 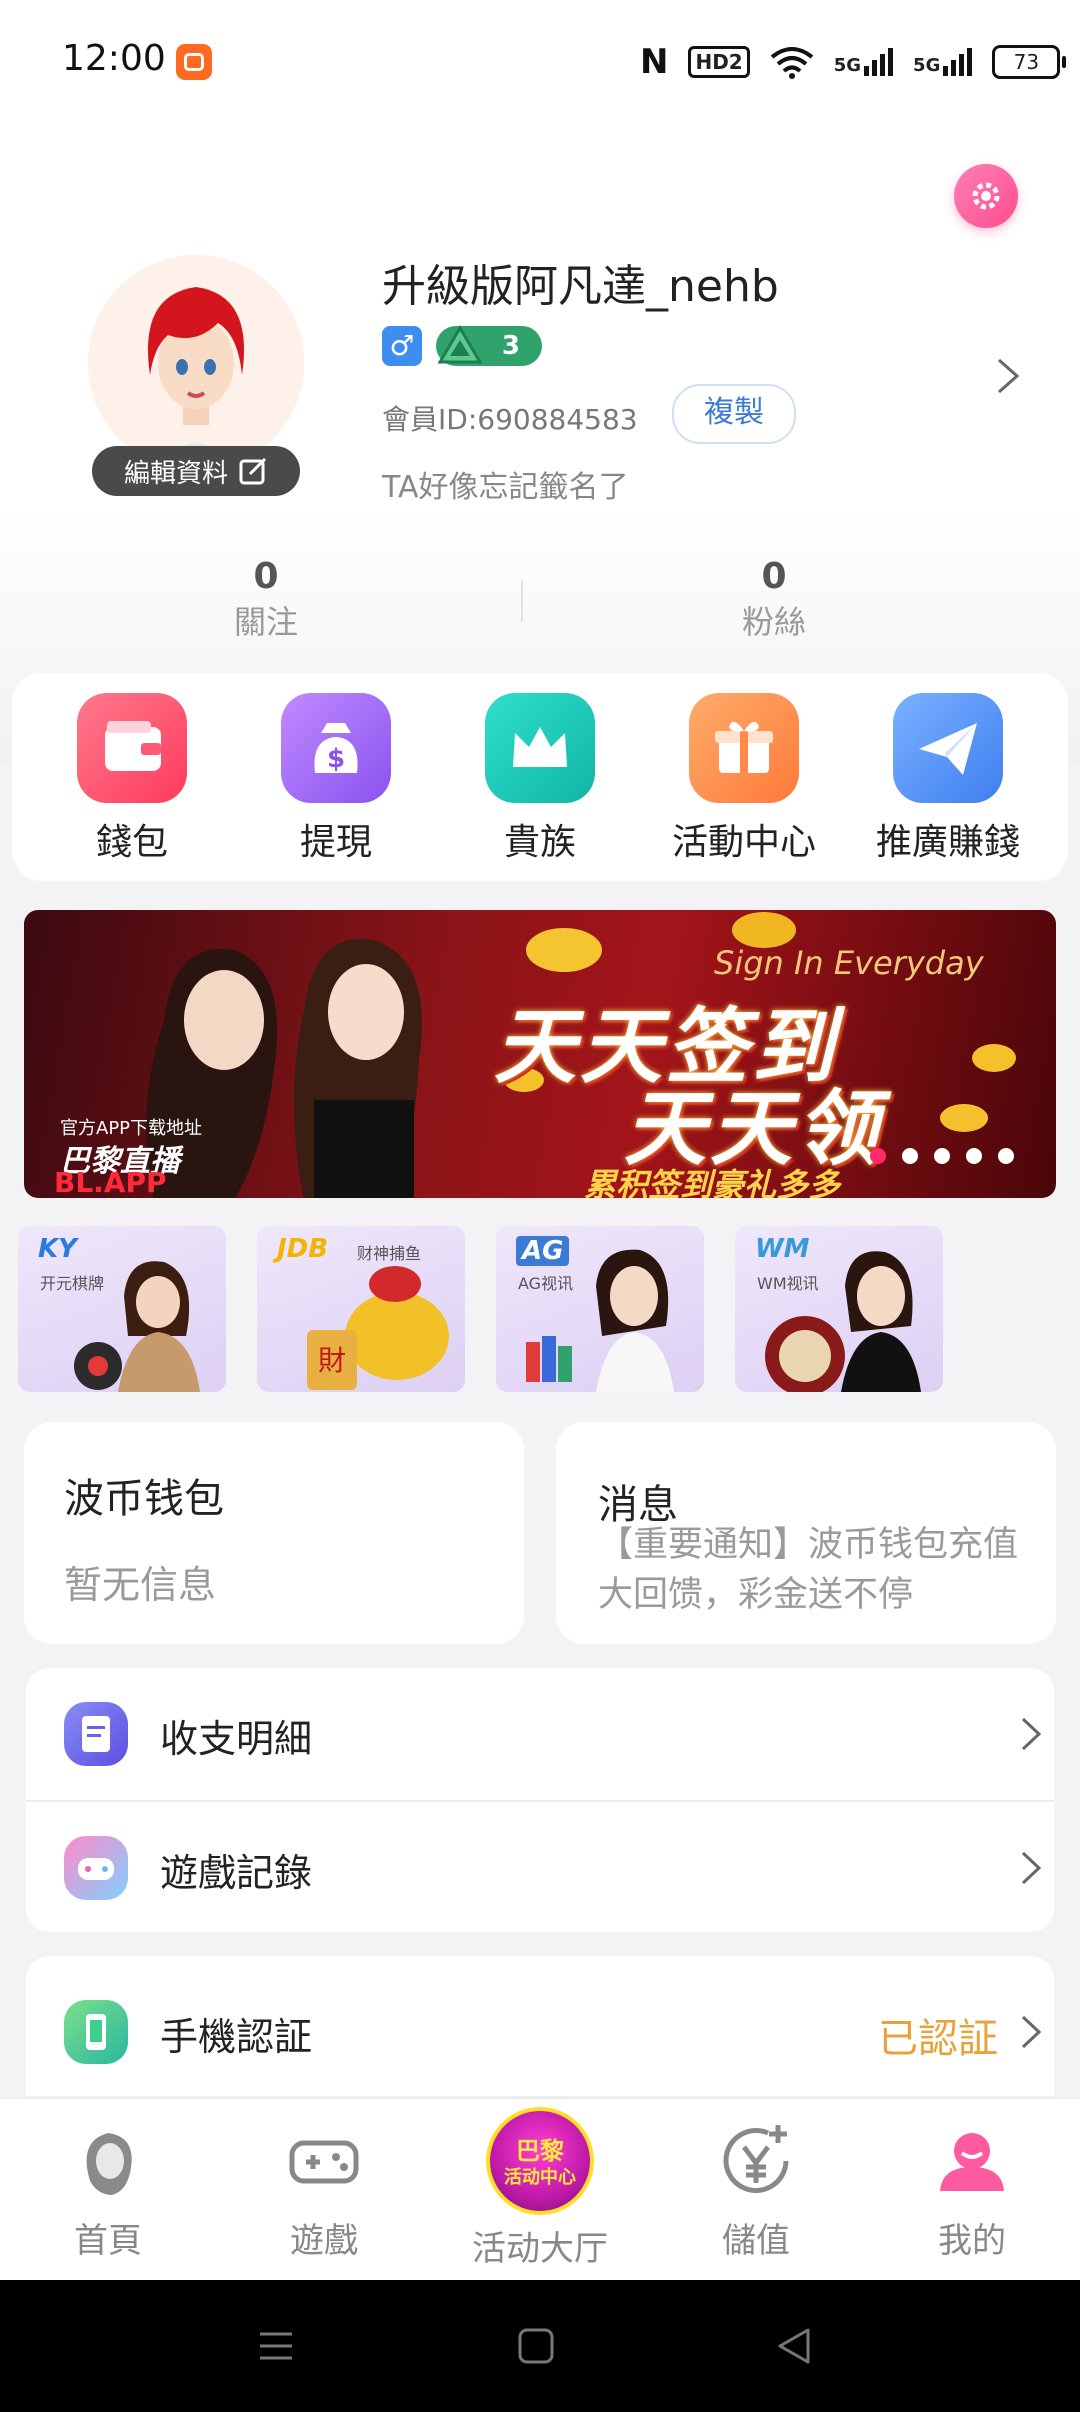 What do you see at coordinates (96, 1734) in the screenshot?
I see `document-icon` at bounding box center [96, 1734].